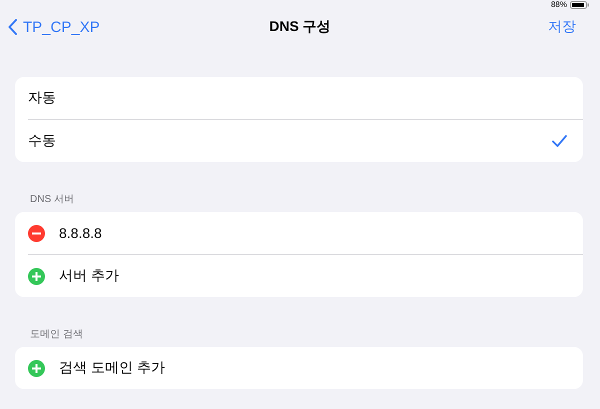 Image resolution: width=600 pixels, height=409 pixels. I want to click on mode-option: 자동, so click(305, 98).